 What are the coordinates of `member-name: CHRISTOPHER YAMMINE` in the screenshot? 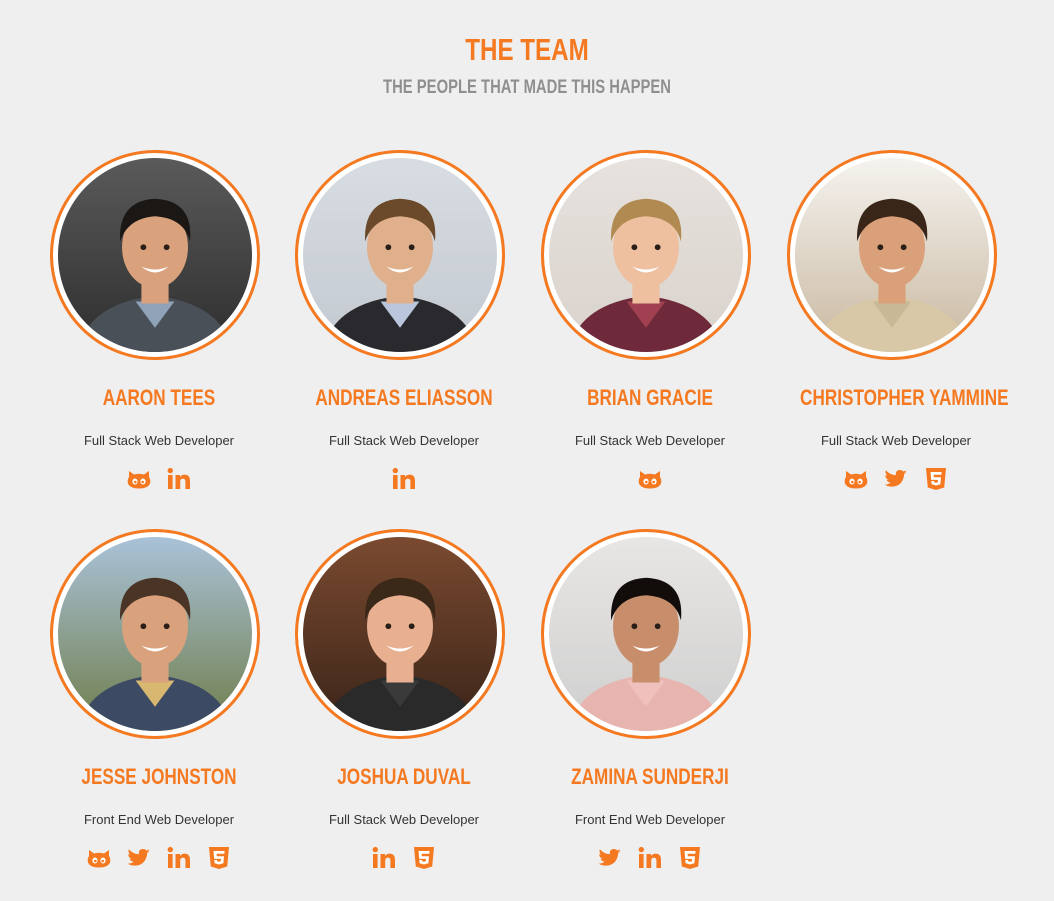 It's located at (904, 397).